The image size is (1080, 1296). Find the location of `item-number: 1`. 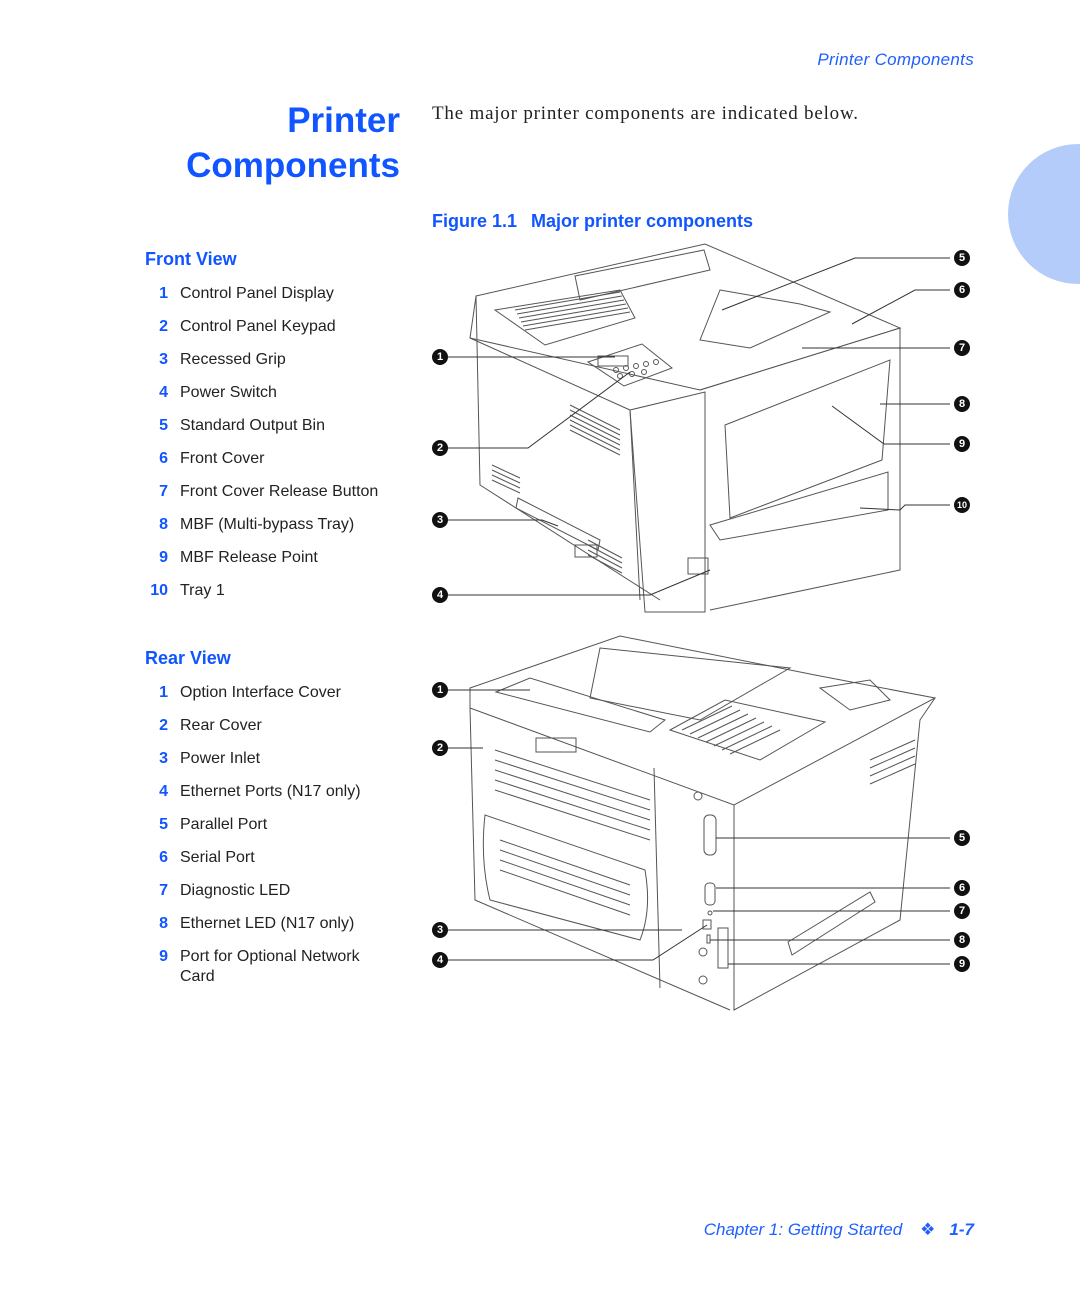

item-number: 1 is located at coordinates (163, 293).